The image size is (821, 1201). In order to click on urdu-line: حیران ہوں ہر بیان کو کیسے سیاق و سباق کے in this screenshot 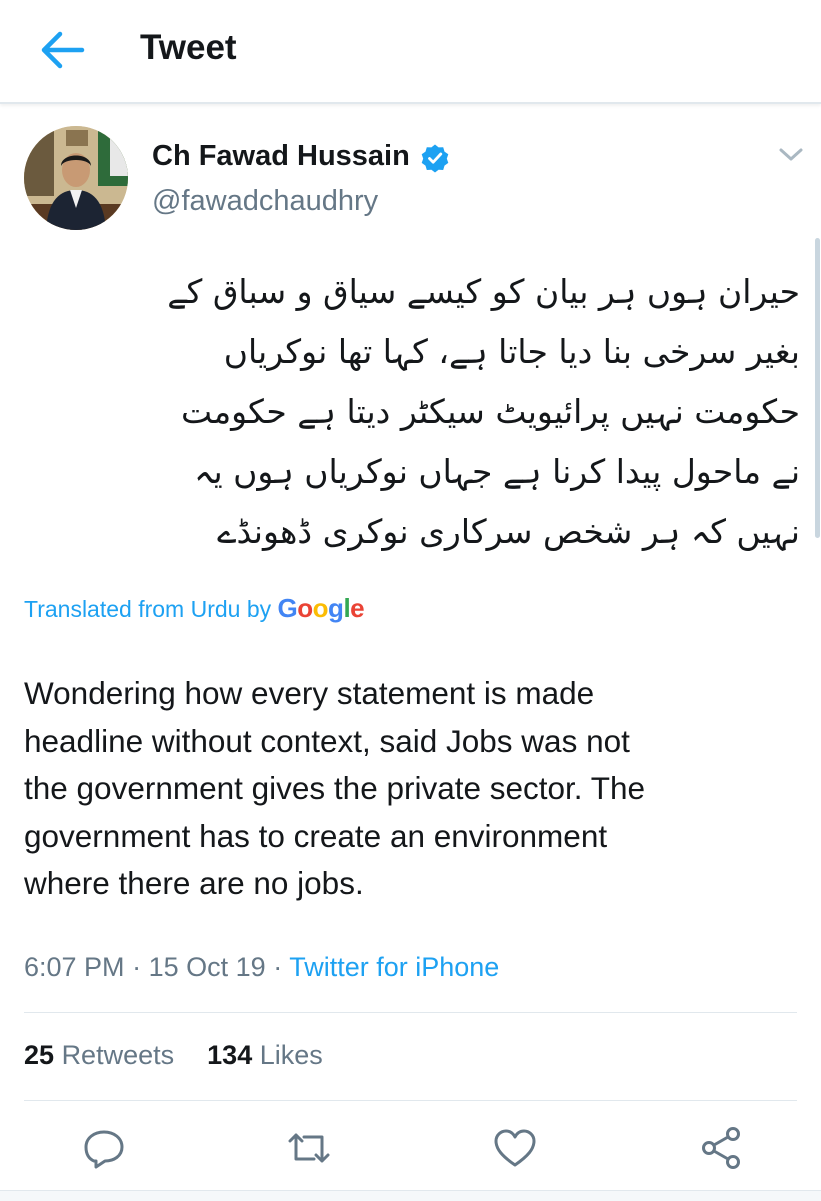, I will do `click(483, 291)`.